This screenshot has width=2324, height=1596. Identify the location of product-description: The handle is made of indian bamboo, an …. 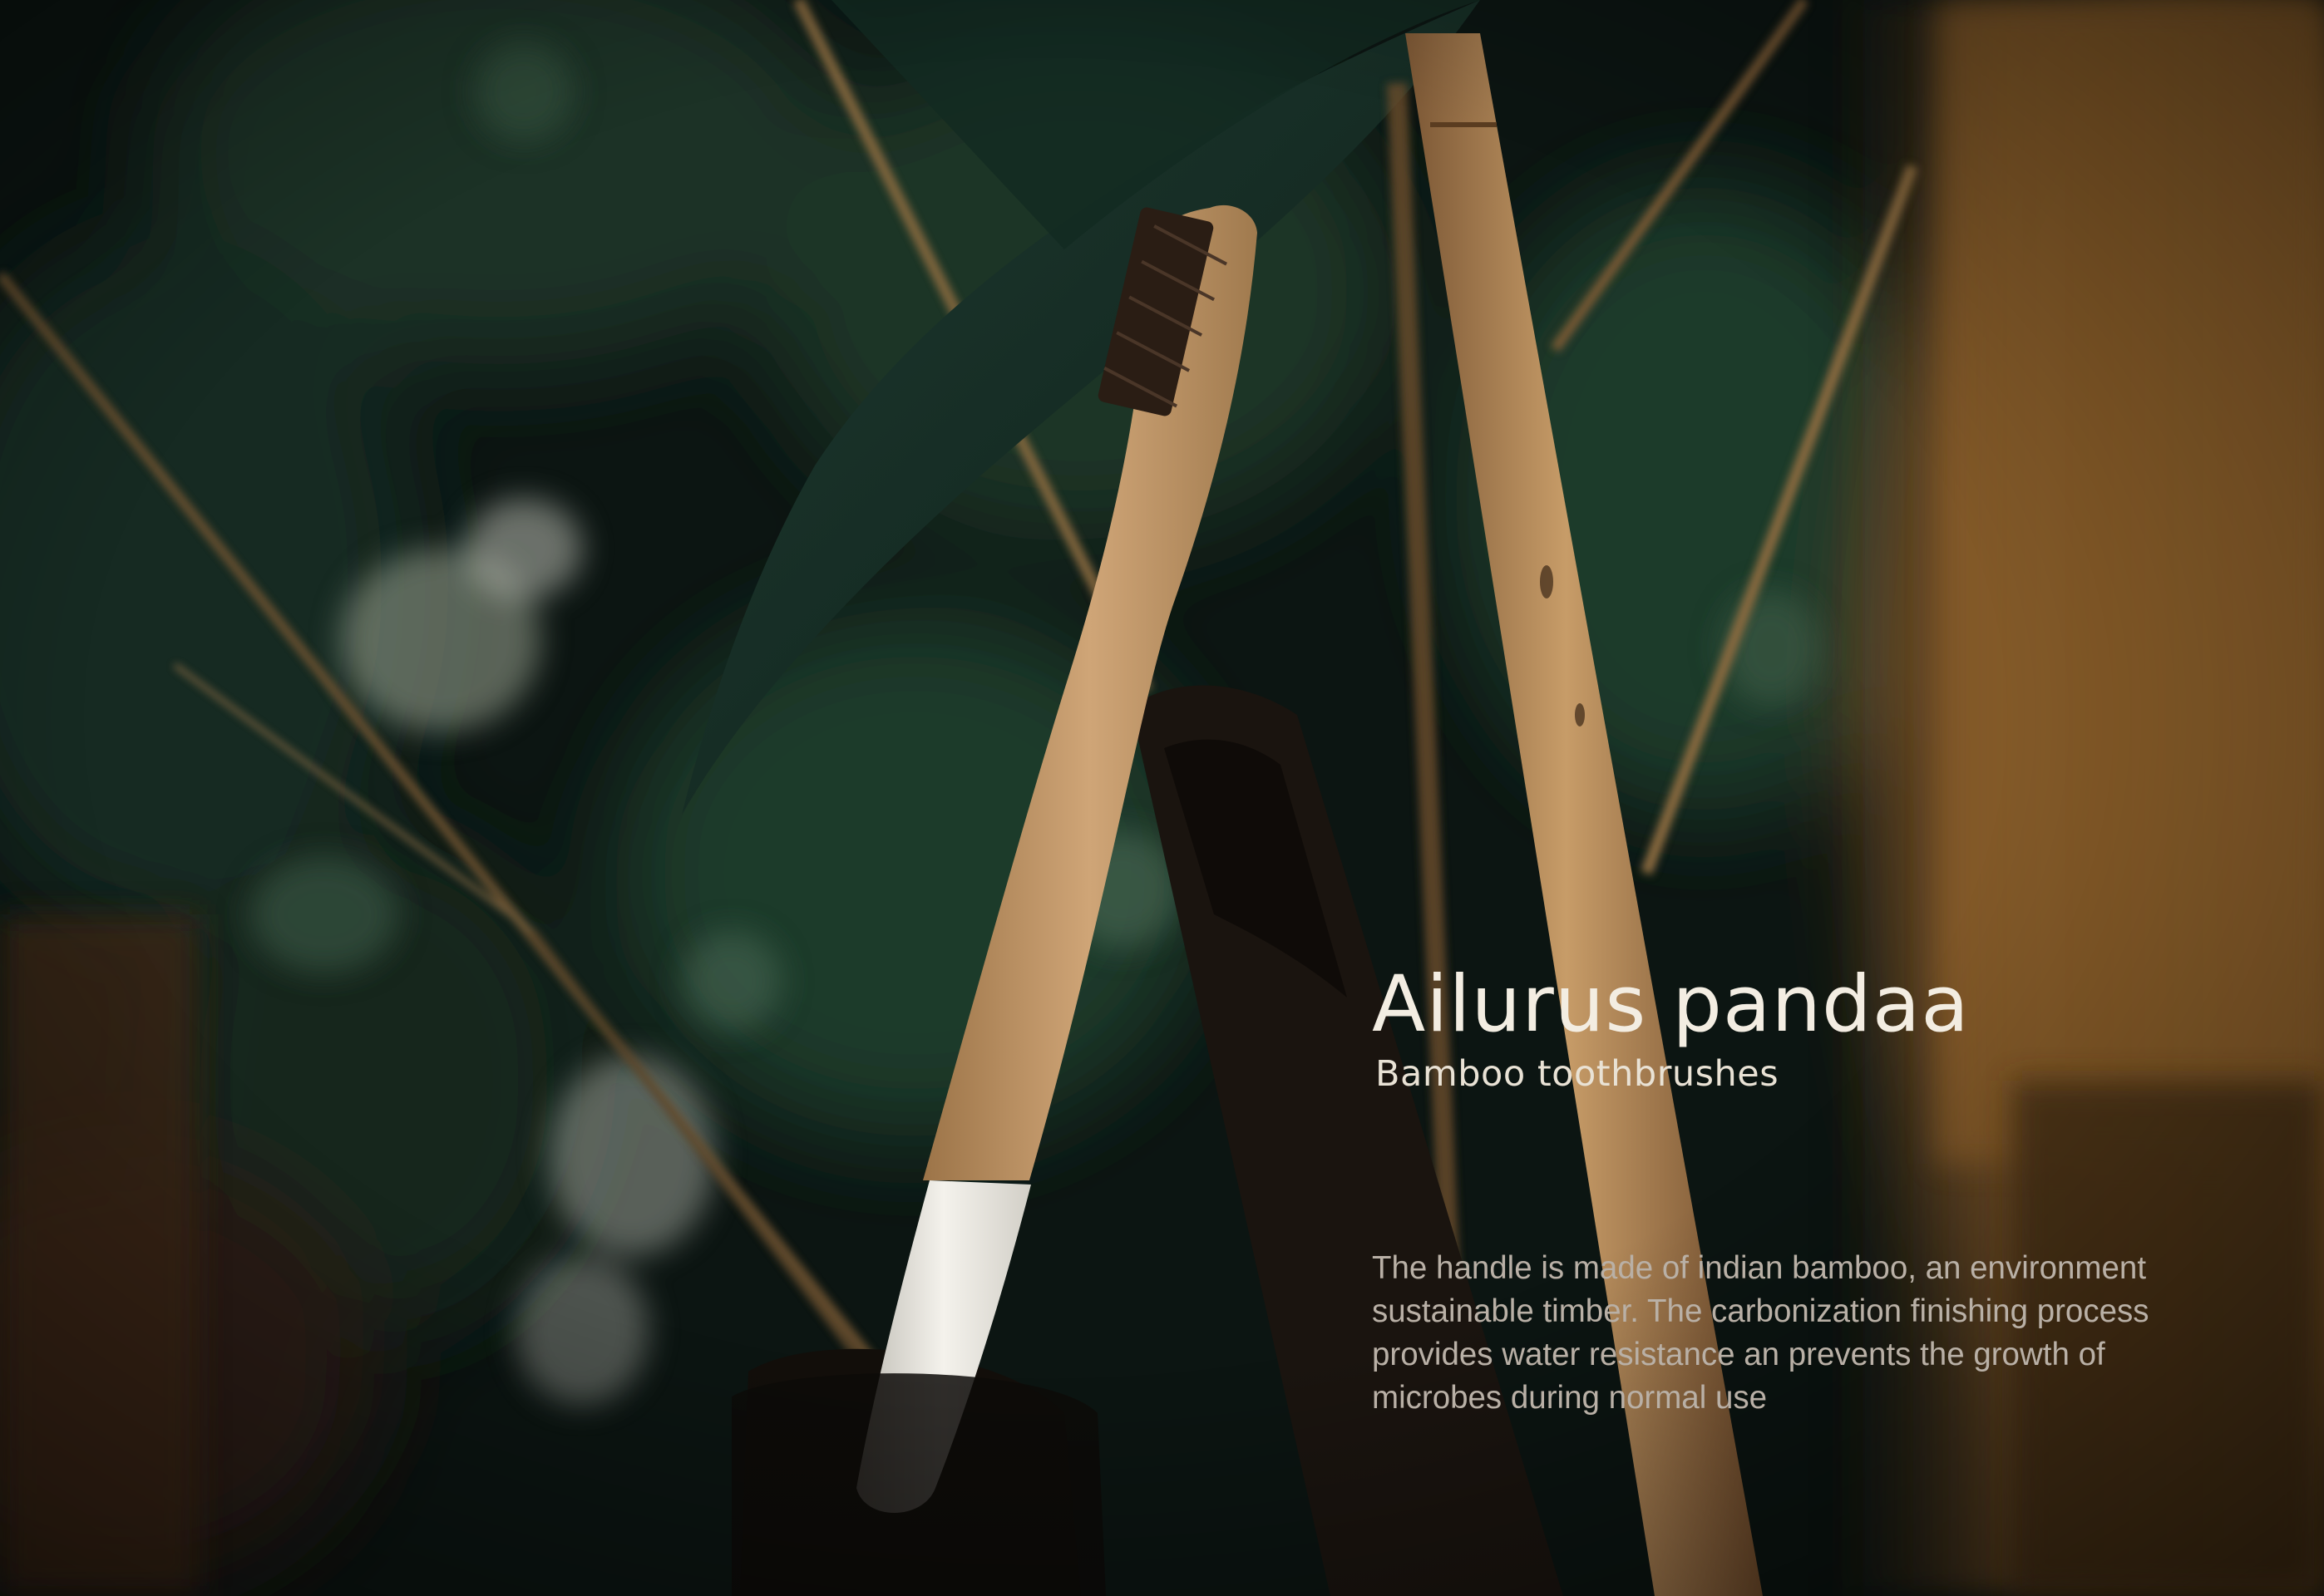
(1761, 1333).